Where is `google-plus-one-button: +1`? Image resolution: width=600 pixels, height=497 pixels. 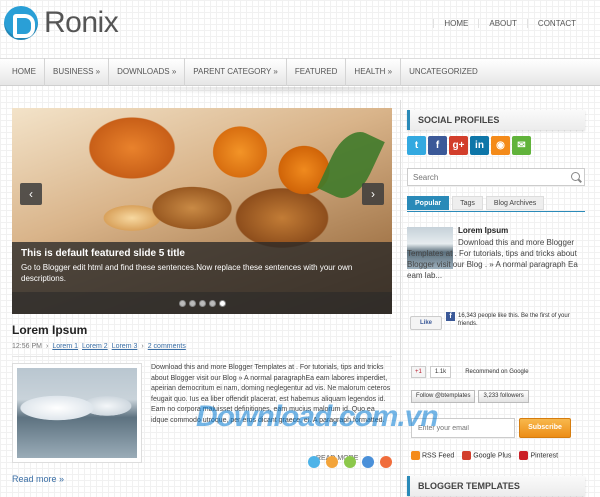
google-plus-one-button: +1 is located at coordinates (418, 372).